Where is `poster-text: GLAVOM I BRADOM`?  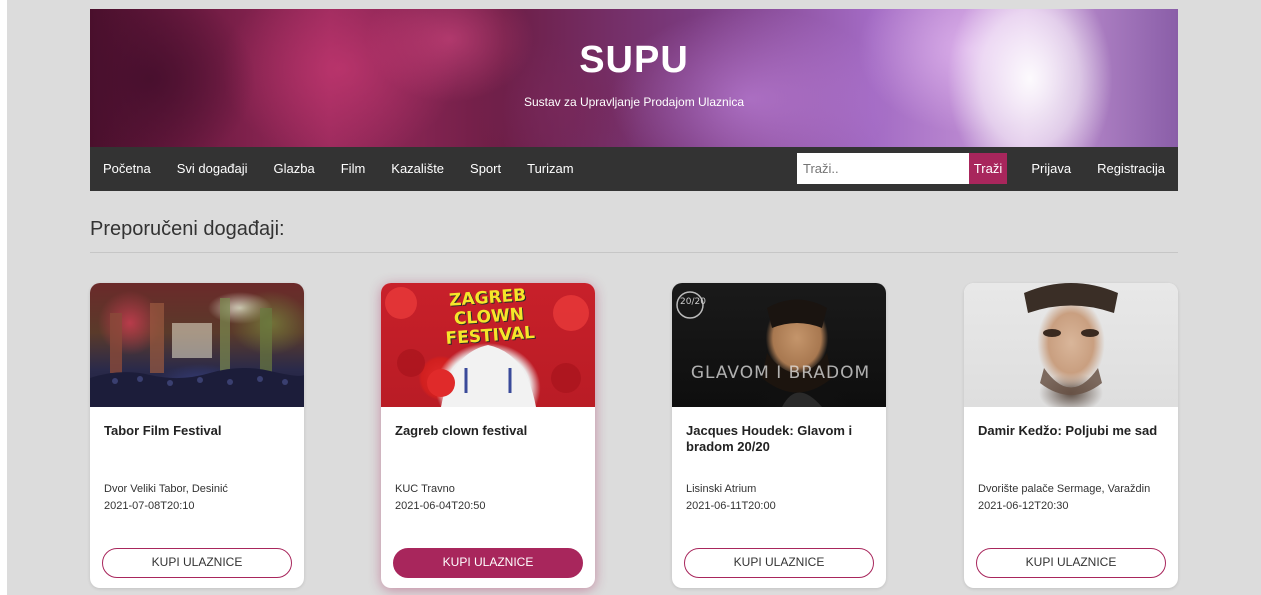
poster-text: GLAVOM I BRADOM is located at coordinates (780, 373).